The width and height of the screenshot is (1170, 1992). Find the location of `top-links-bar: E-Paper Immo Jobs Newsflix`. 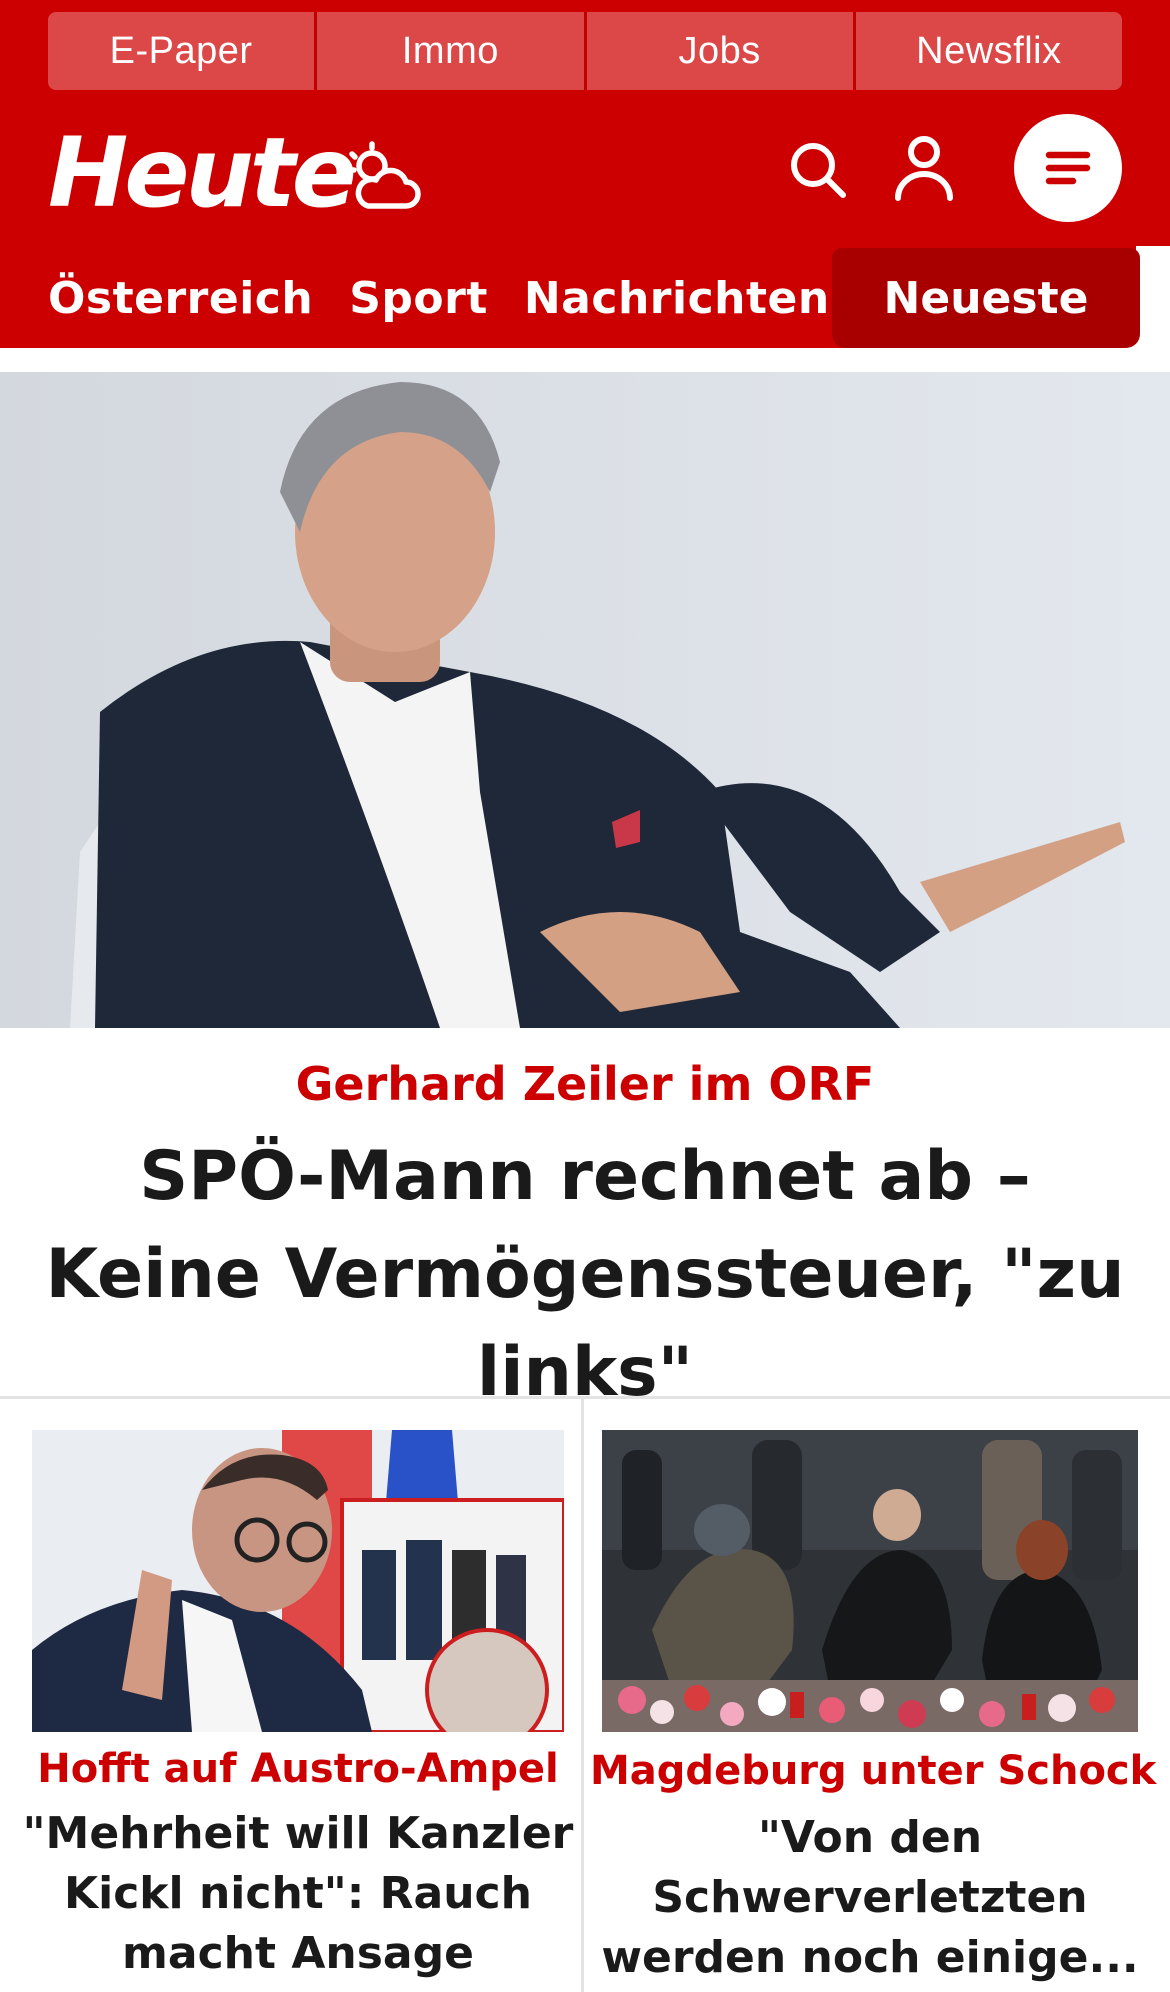

top-links-bar: E-Paper Immo Jobs Newsflix is located at coordinates (585, 51).